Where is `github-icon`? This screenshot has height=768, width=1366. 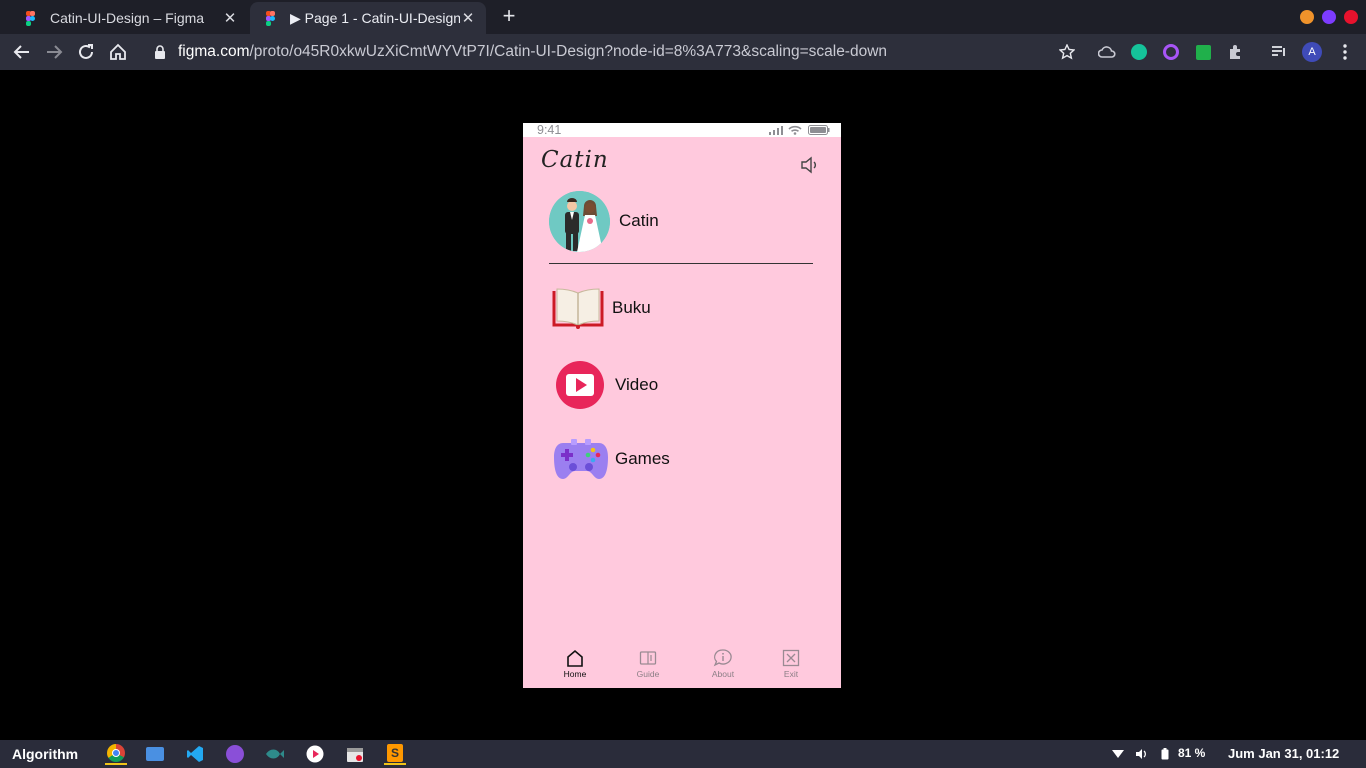
github-icon is located at coordinates (235, 754).